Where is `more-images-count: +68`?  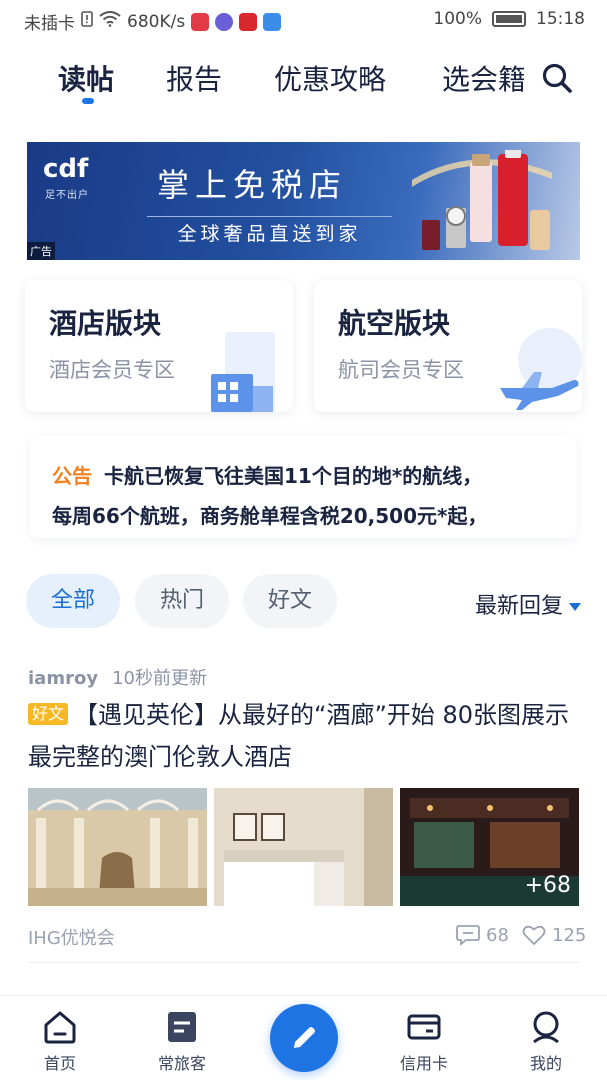 more-images-count: +68 is located at coordinates (547, 885).